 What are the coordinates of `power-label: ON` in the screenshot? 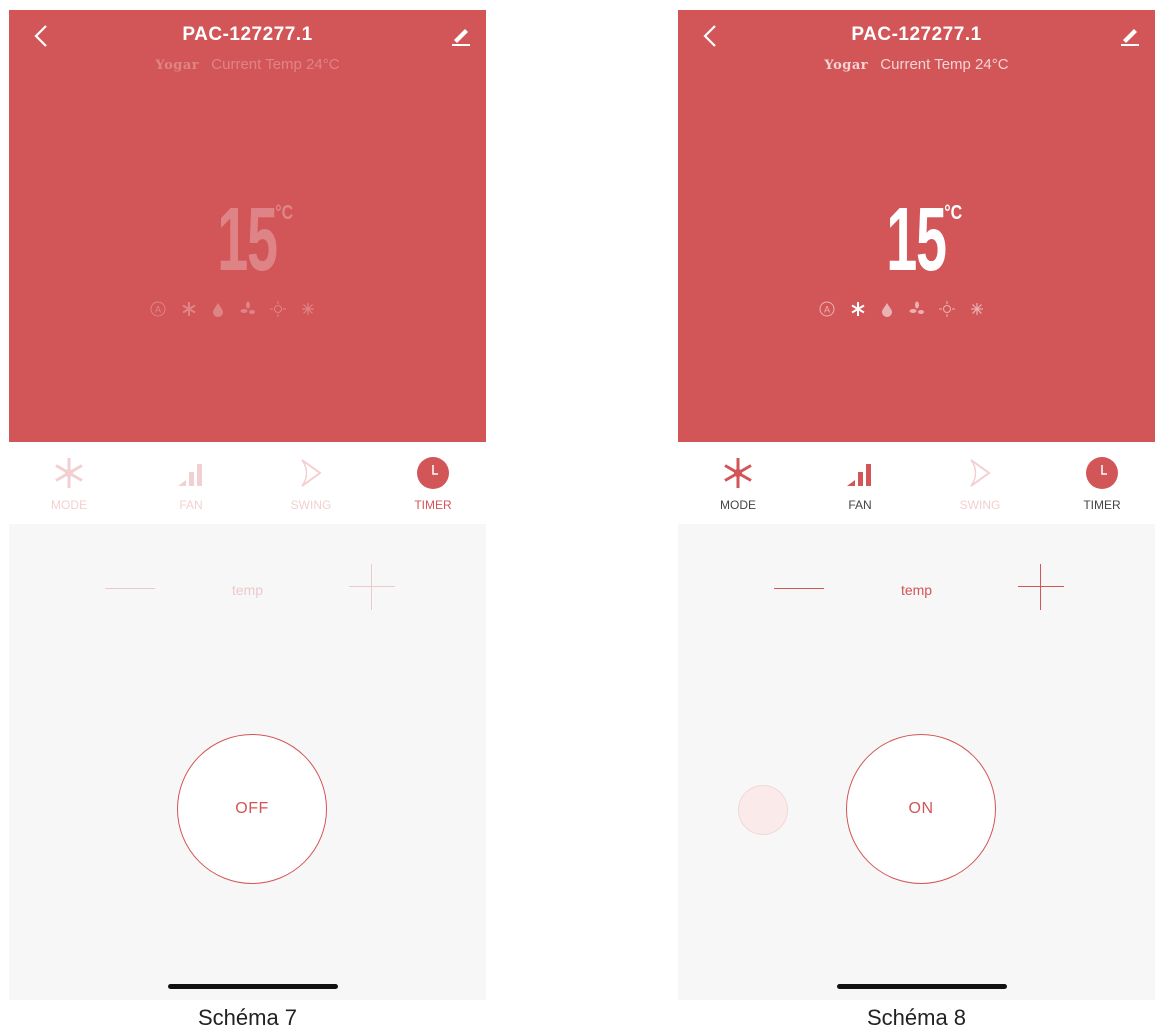 It's located at (921, 808).